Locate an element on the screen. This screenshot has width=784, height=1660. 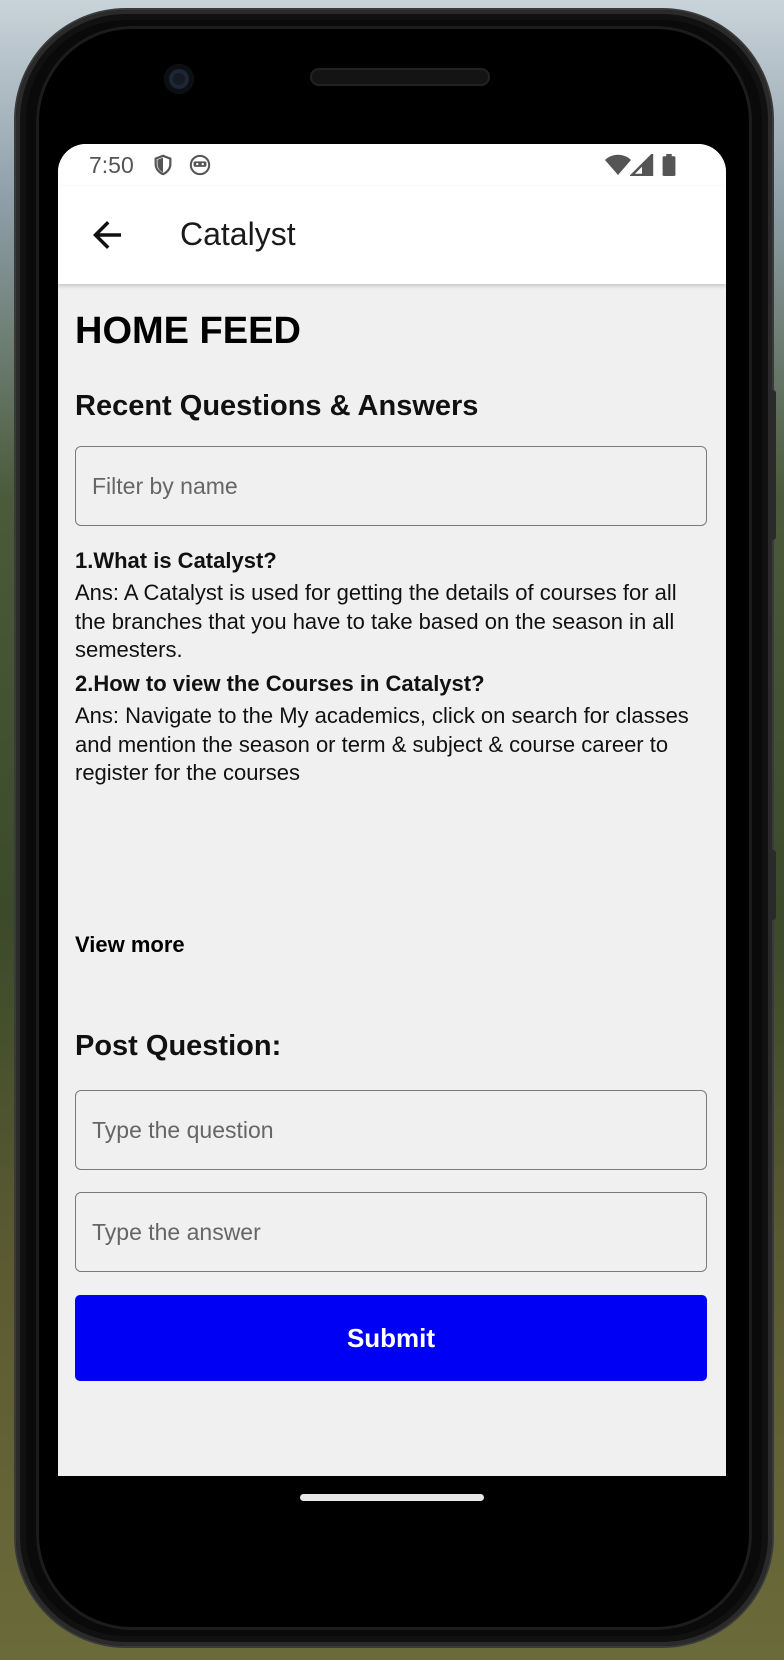
answer-input is located at coordinates (391, 1232).